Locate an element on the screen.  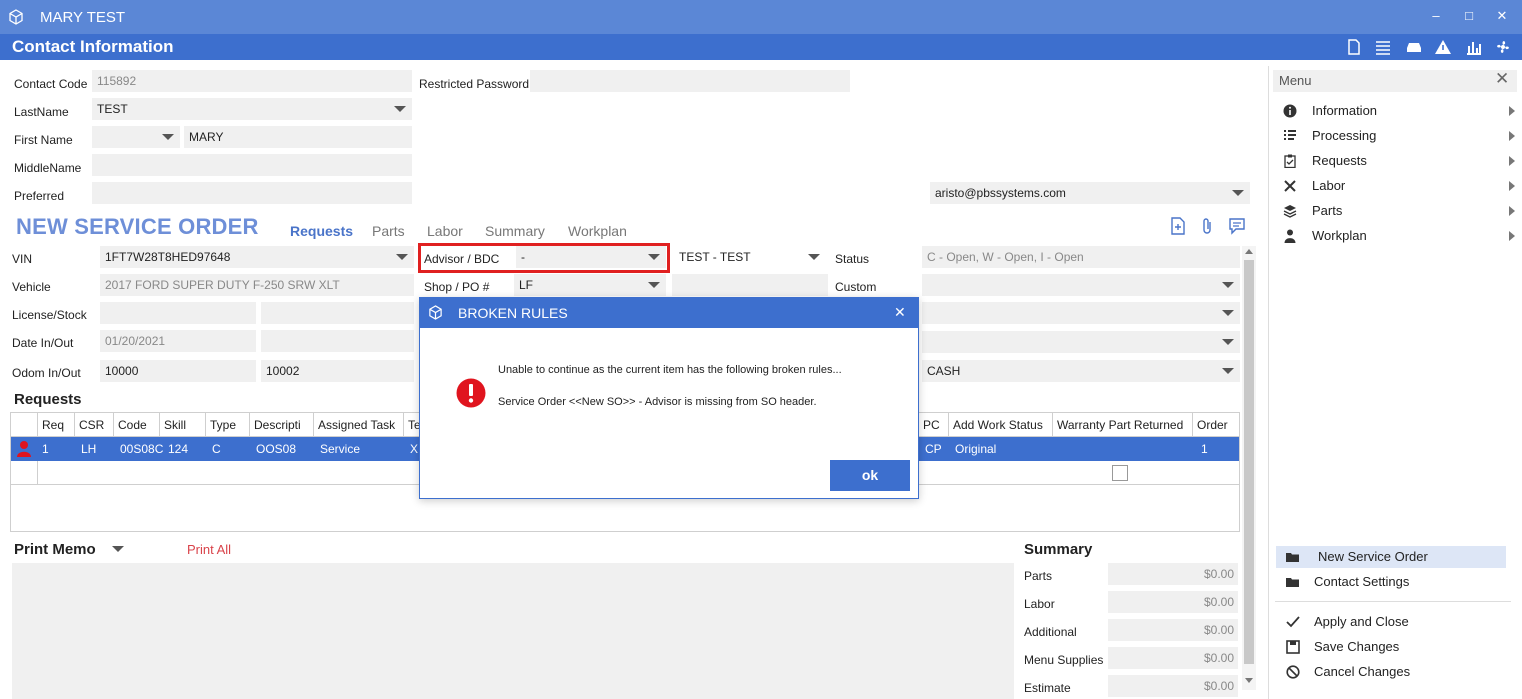
column-header: Req is located at coordinates (56, 425).